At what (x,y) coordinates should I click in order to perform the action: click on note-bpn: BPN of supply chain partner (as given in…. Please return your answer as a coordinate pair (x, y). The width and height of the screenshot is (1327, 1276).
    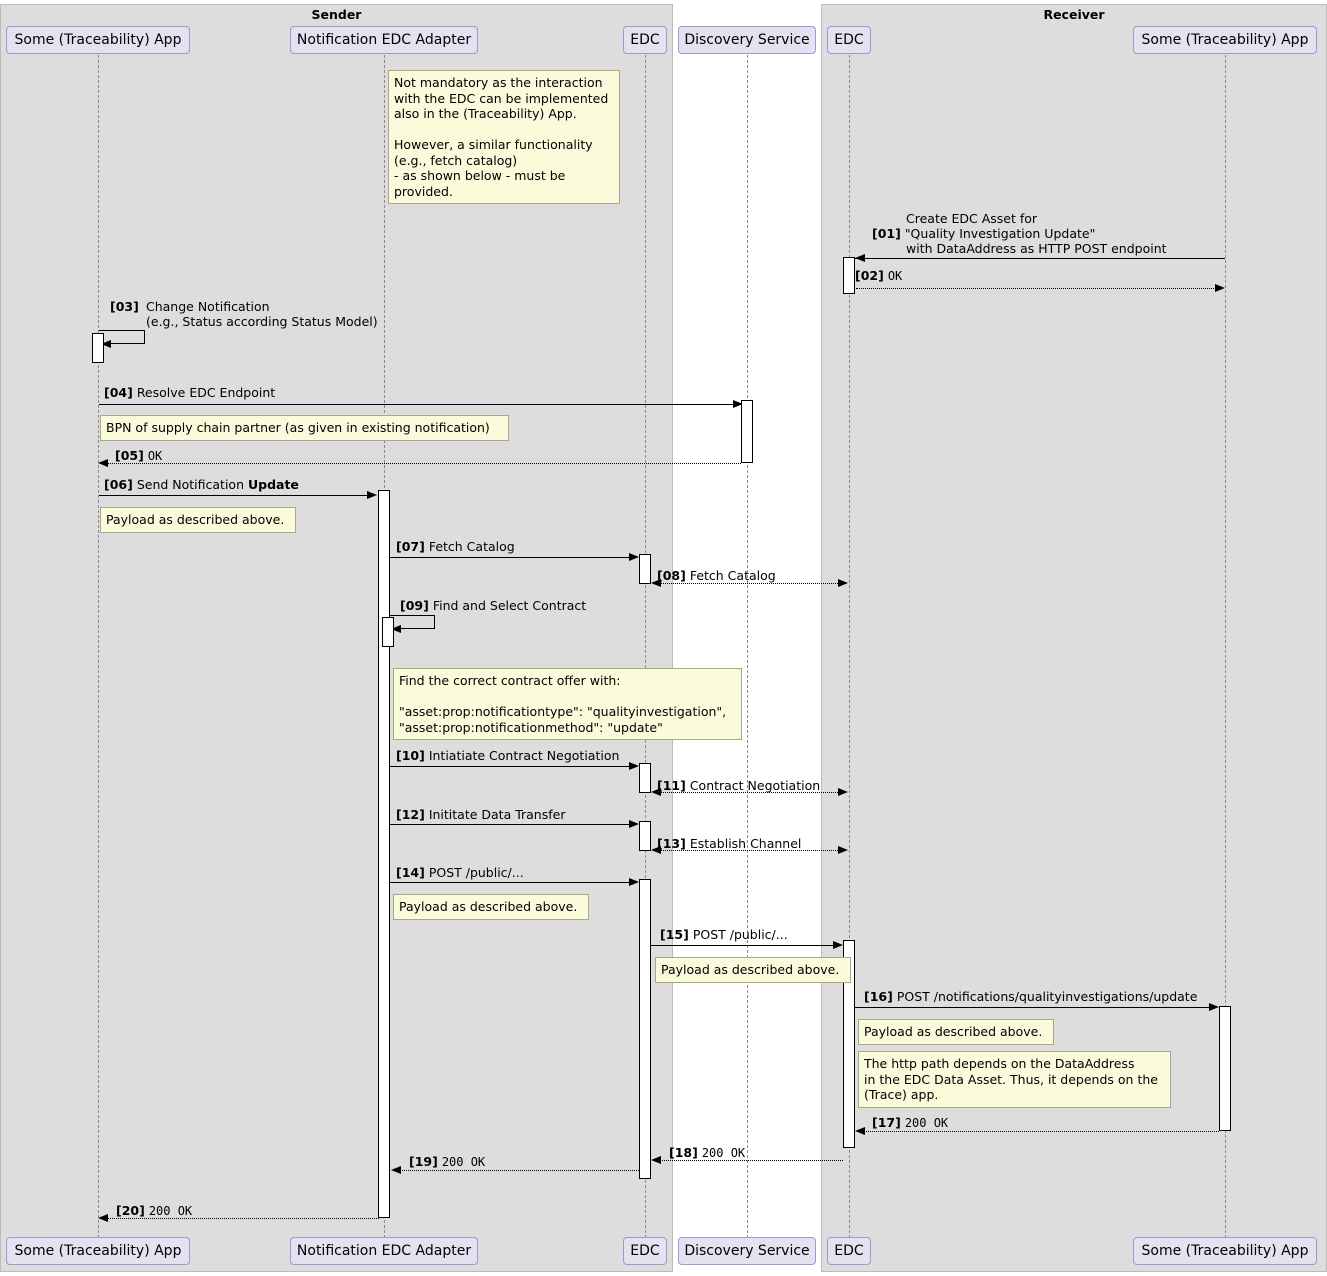
    Looking at the image, I should click on (304, 428).